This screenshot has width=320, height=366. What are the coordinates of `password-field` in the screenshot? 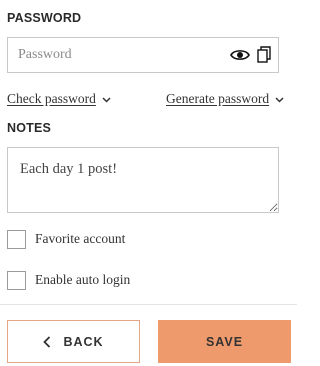 It's located at (143, 55).